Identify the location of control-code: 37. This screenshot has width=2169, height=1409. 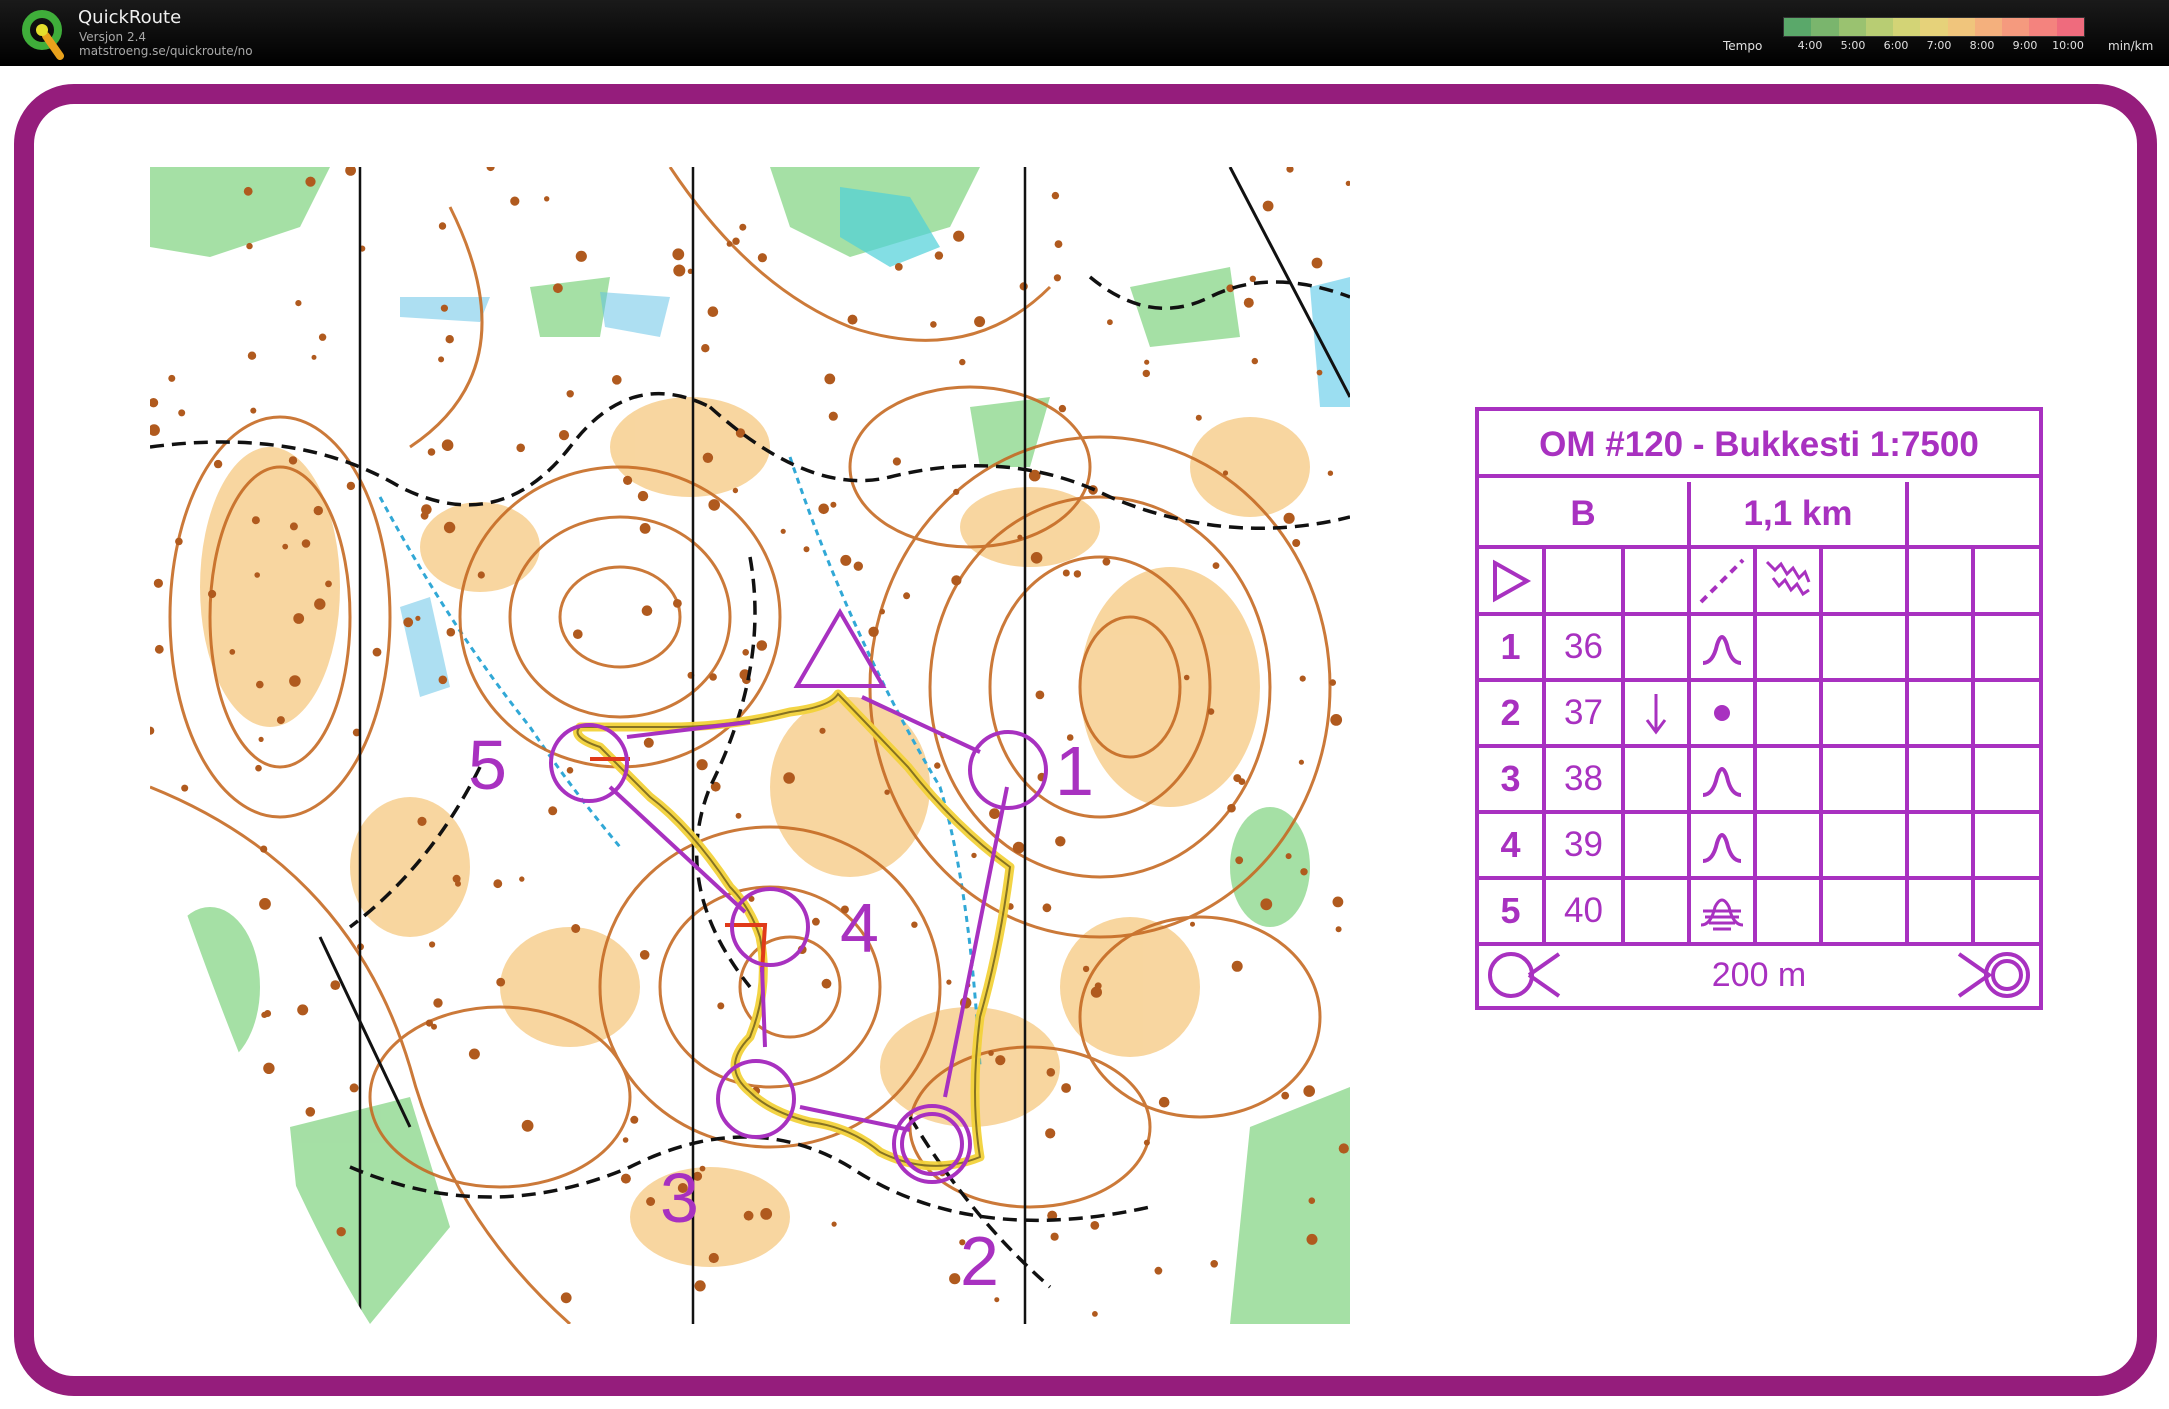
(1585, 713).